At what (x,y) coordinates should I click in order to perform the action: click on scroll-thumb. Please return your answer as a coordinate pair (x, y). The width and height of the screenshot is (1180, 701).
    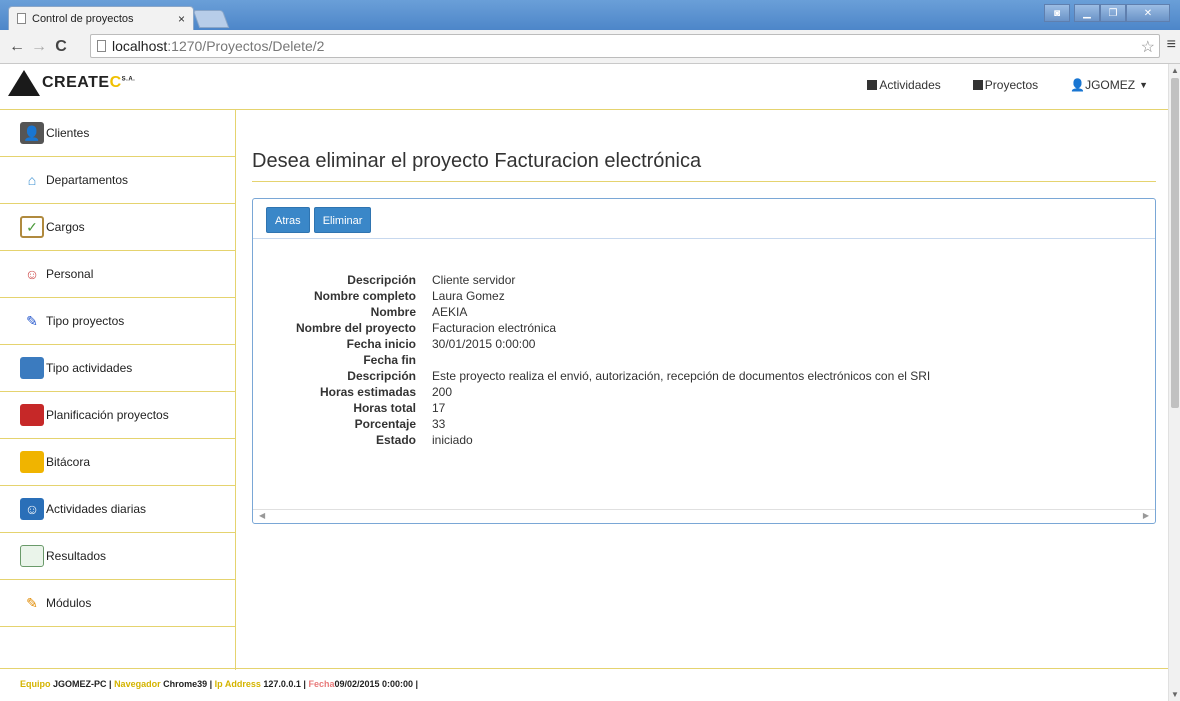
    Looking at the image, I should click on (1175, 243).